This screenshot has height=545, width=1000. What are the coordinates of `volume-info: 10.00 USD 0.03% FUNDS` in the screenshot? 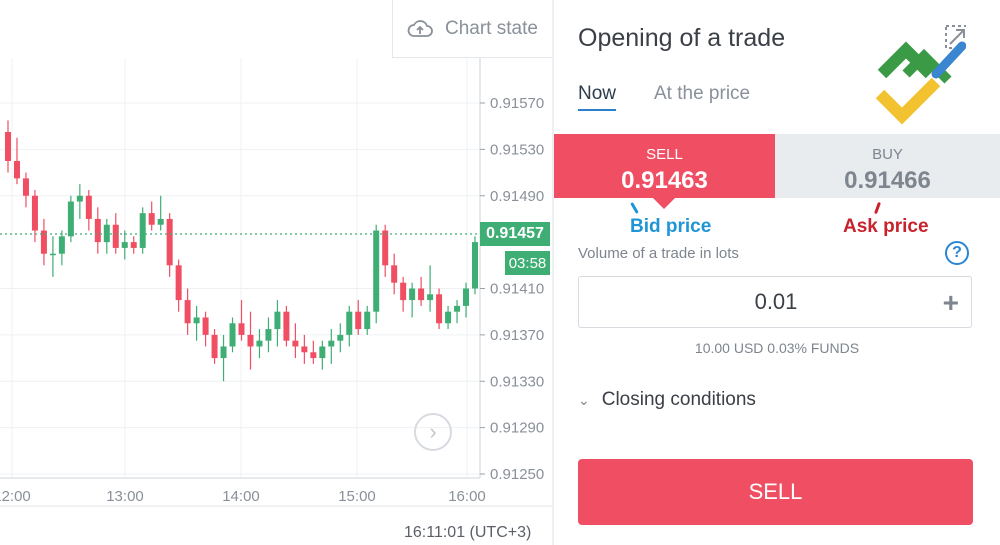 It's located at (777, 348).